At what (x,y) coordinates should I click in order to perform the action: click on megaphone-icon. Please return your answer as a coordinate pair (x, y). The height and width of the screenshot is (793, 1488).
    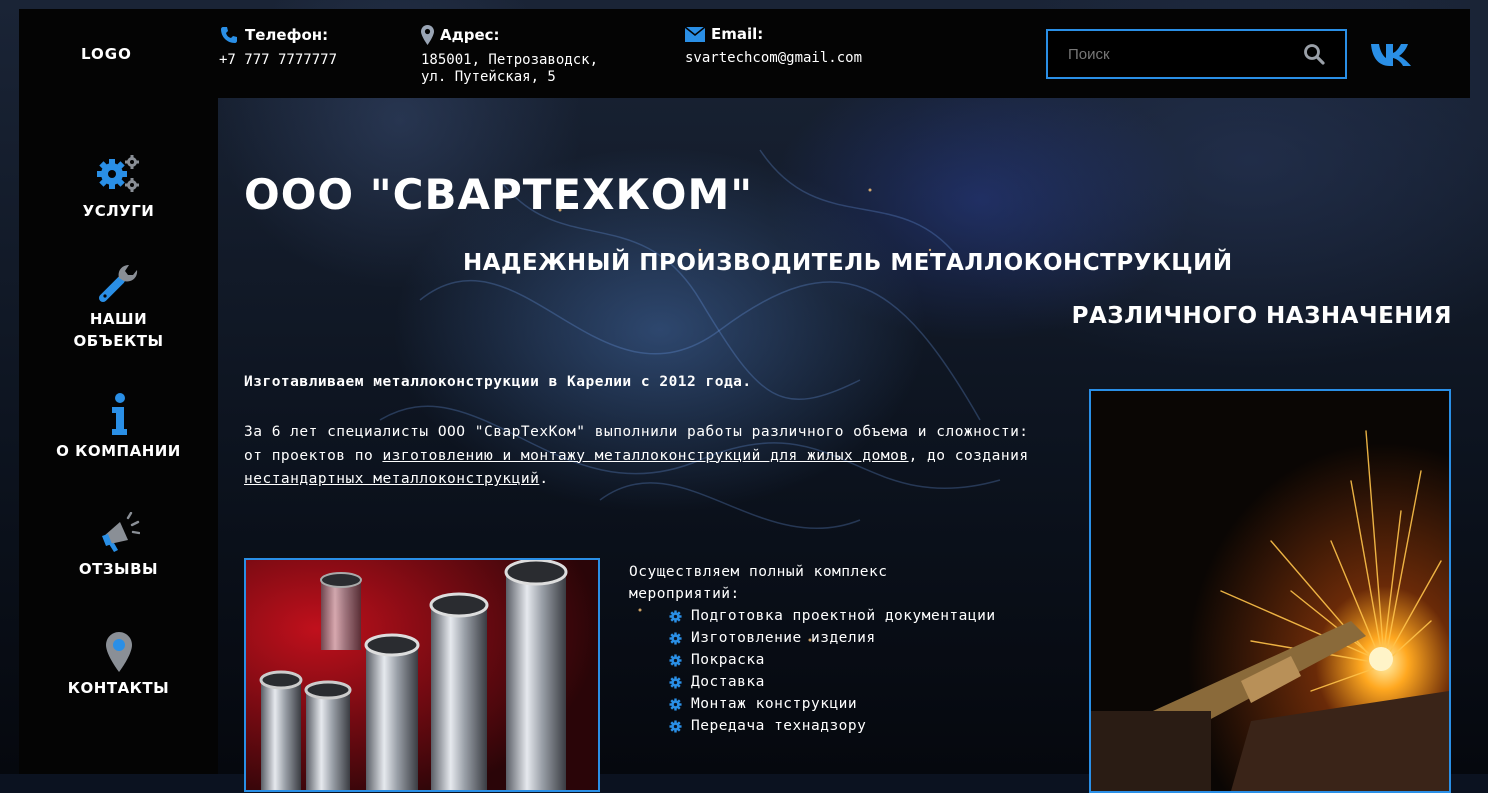
    Looking at the image, I should click on (120, 532).